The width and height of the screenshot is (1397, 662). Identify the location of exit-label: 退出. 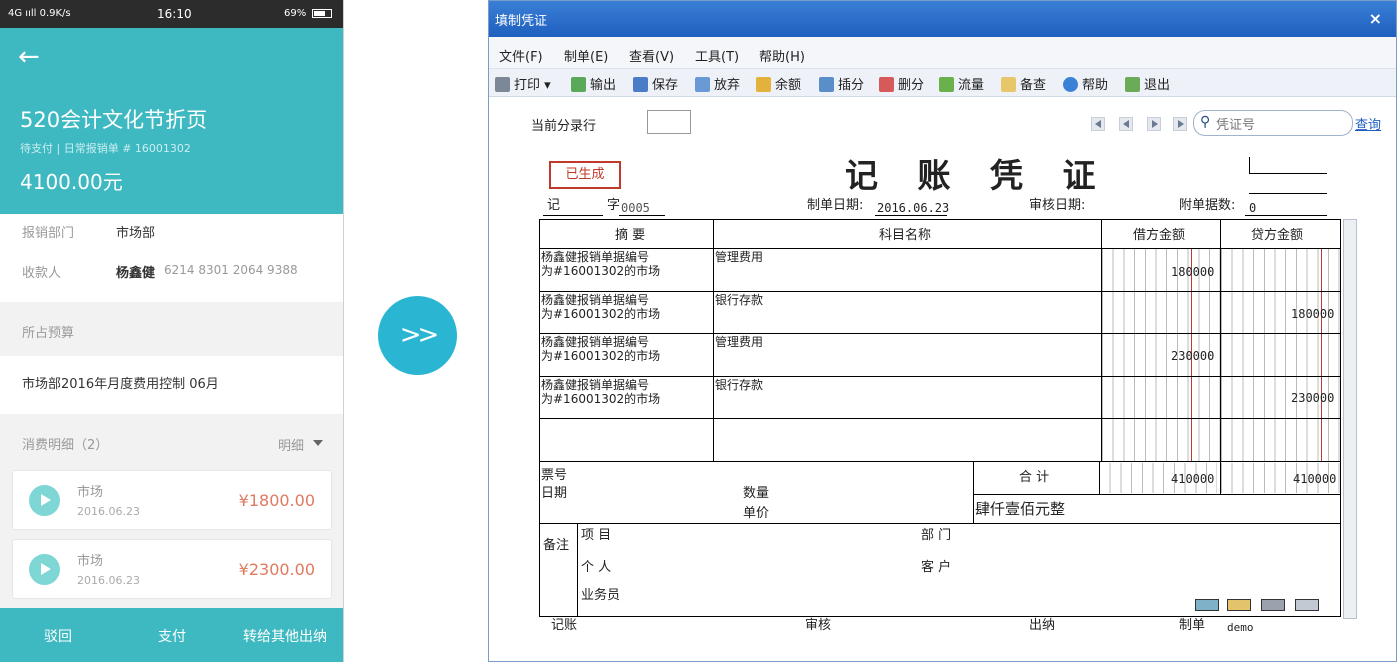
(1157, 85).